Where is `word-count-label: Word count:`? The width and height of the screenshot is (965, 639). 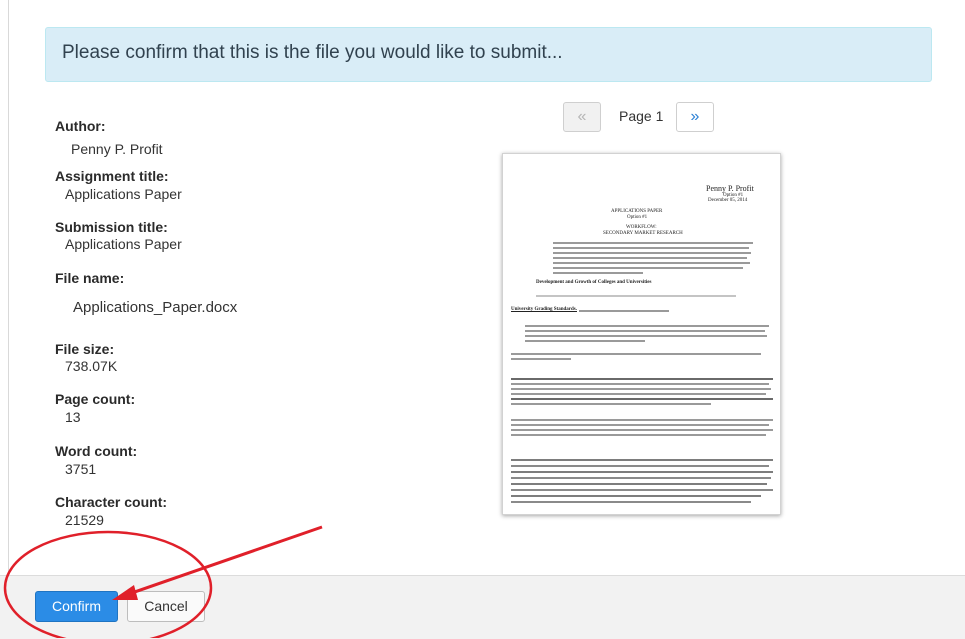
word-count-label: Word count: is located at coordinates (96, 451).